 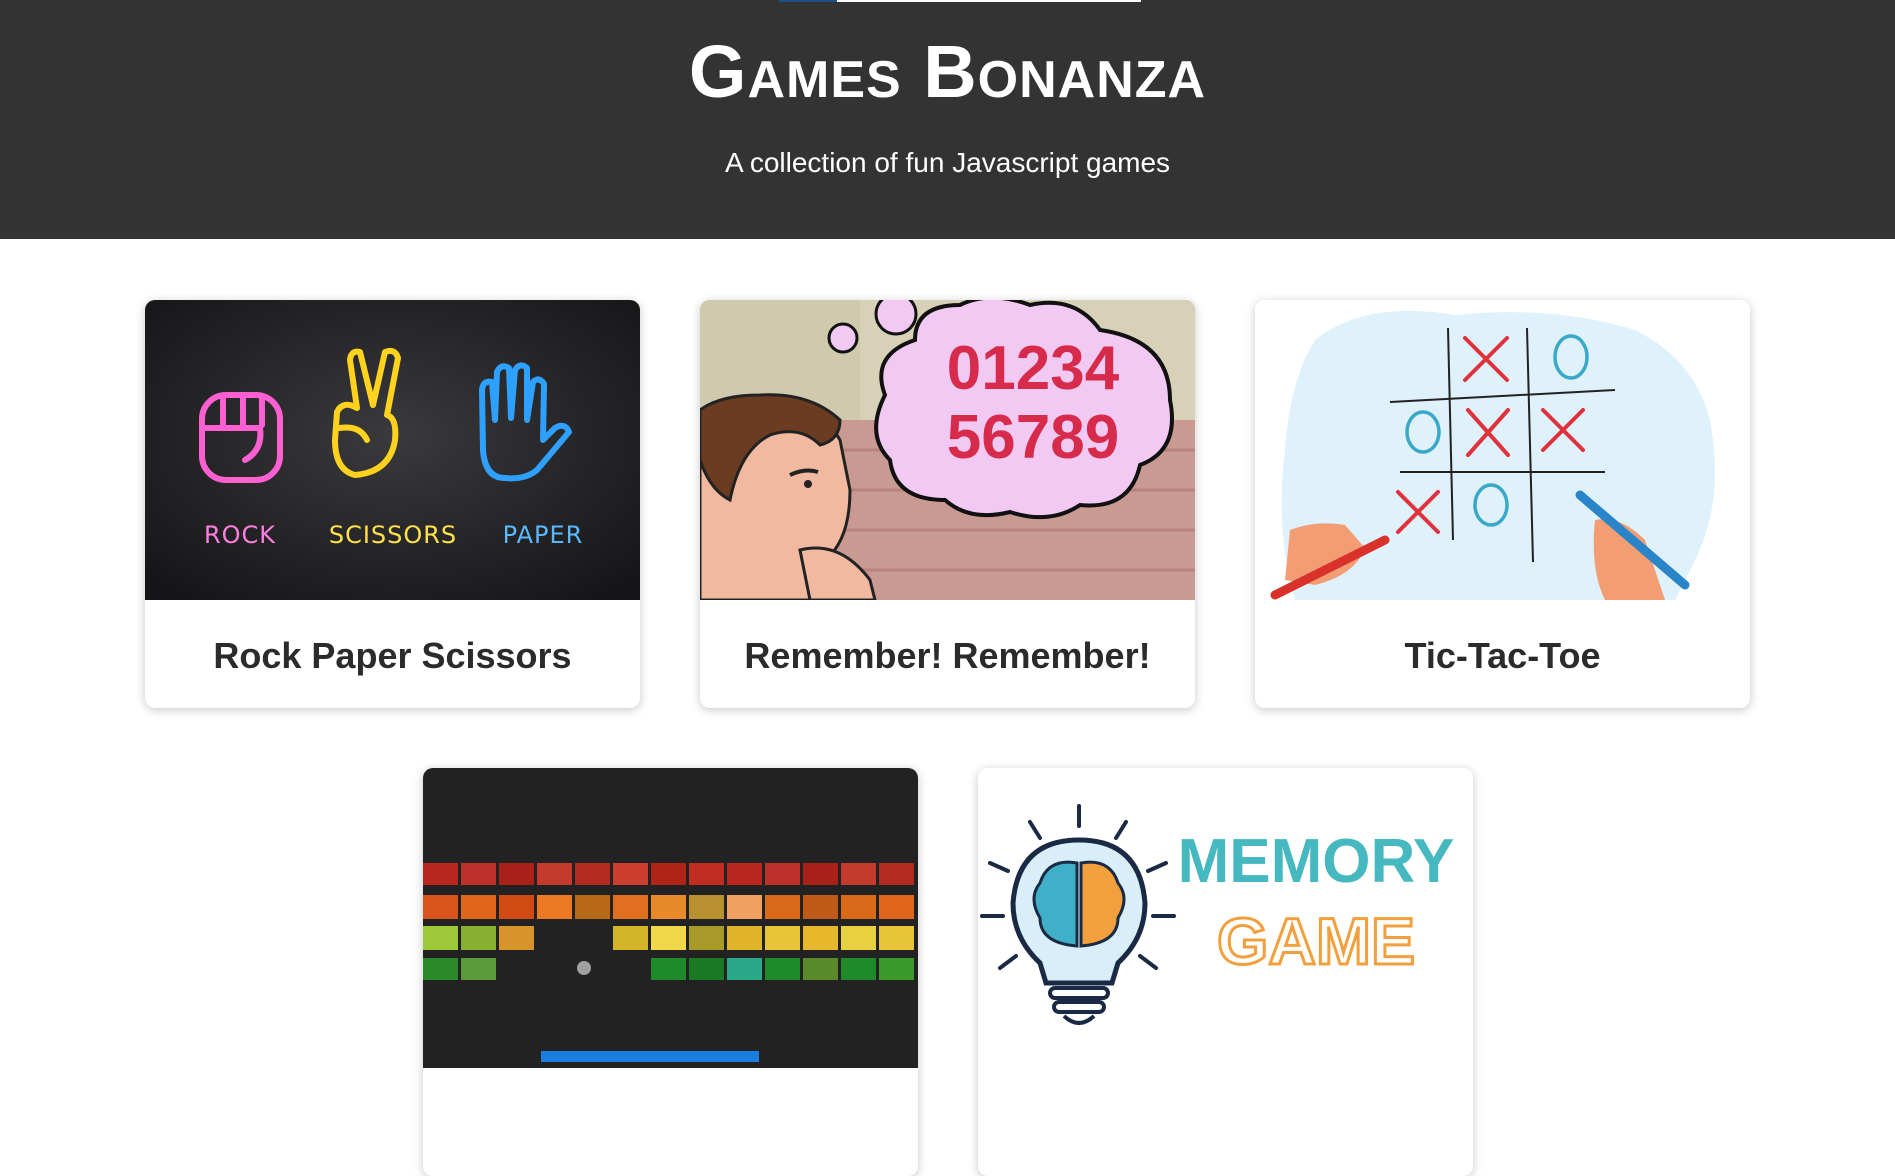 I want to click on game-card-tic-tac-toe: Tic-Tac-Toe, so click(x=1502, y=504).